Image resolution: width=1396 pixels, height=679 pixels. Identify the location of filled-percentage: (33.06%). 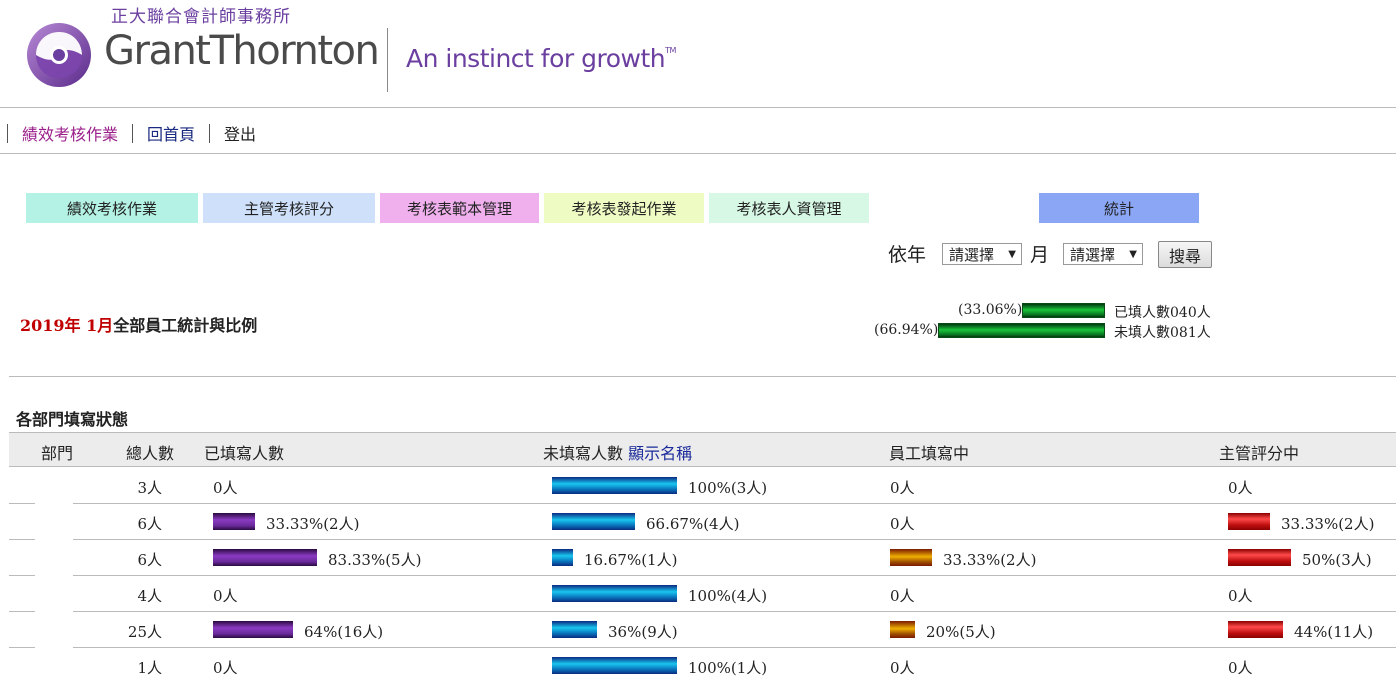
(990, 310).